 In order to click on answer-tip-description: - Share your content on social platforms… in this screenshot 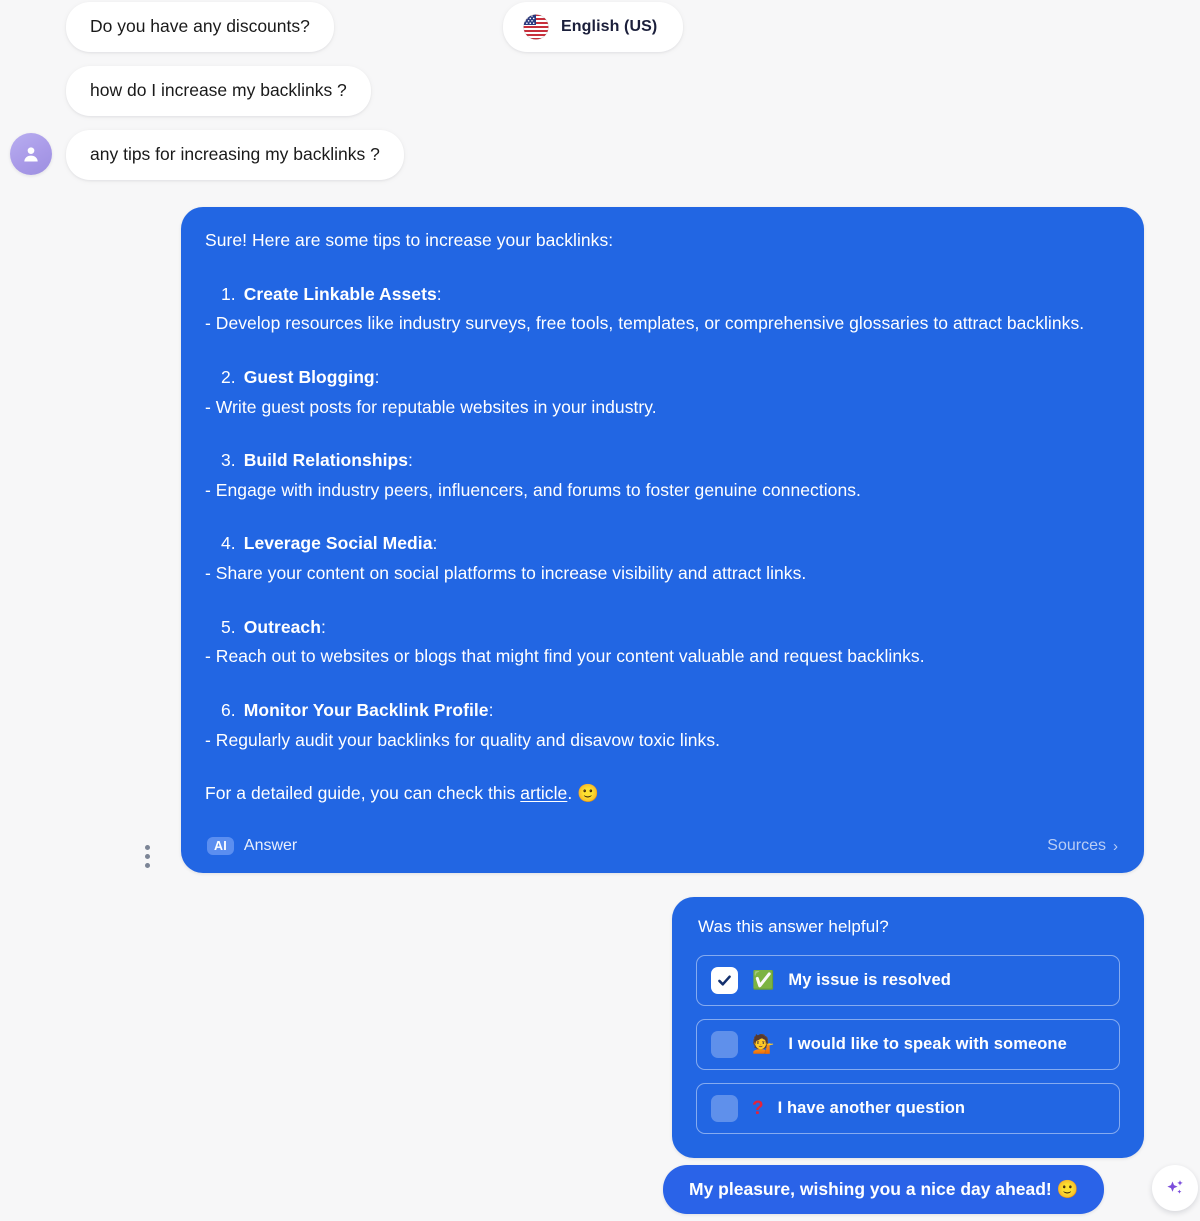, I will do `click(506, 573)`.